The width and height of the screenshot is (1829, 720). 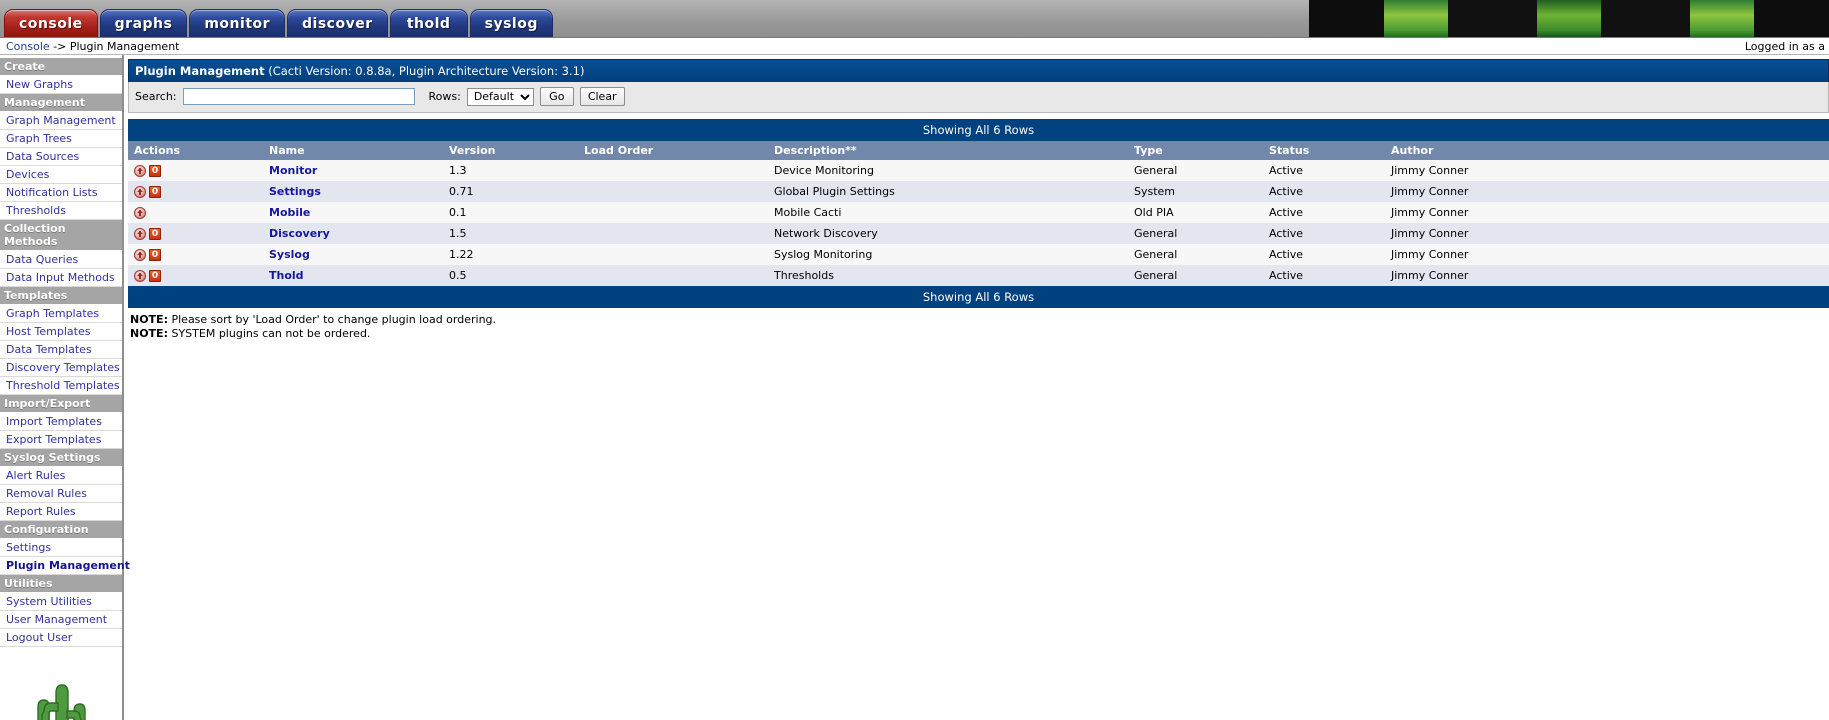 What do you see at coordinates (353, 150) in the screenshot?
I see `column-header-name: Name` at bounding box center [353, 150].